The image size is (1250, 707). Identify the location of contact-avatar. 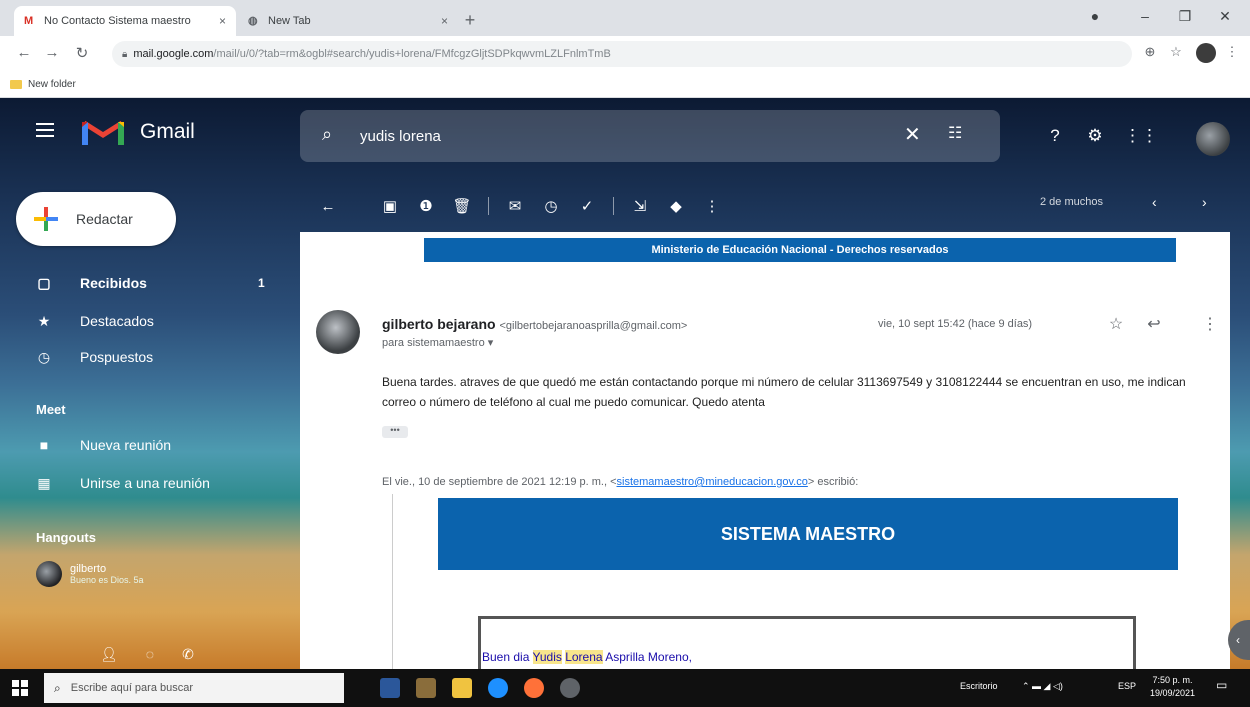
(49, 574).